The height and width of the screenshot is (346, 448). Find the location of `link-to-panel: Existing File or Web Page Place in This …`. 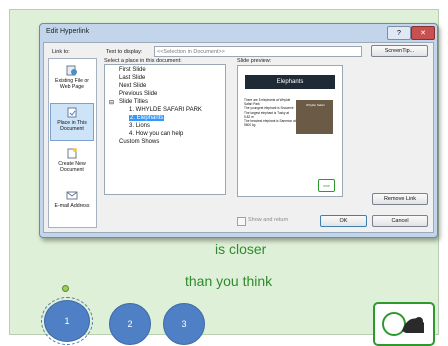

link-to-panel: Existing File or Web Page Place in This … is located at coordinates (72, 143).